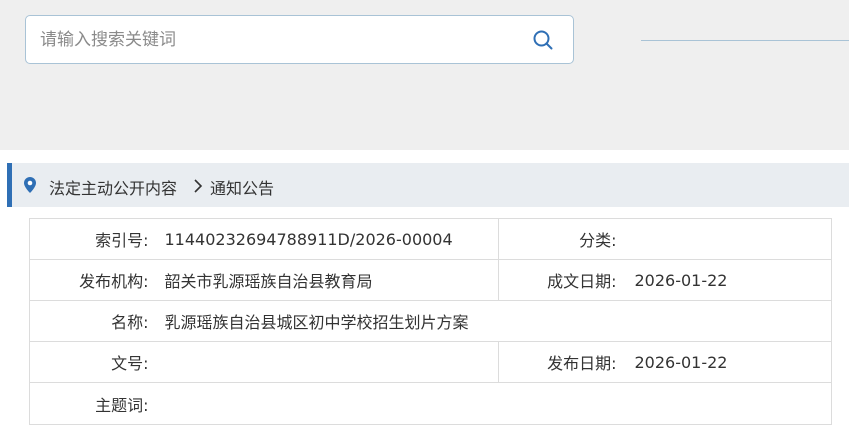 The image size is (849, 433). Describe the element at coordinates (325, 280) in the screenshot. I see `publisher-value: 韶关市乳源瑶族自治县教育局` at that location.